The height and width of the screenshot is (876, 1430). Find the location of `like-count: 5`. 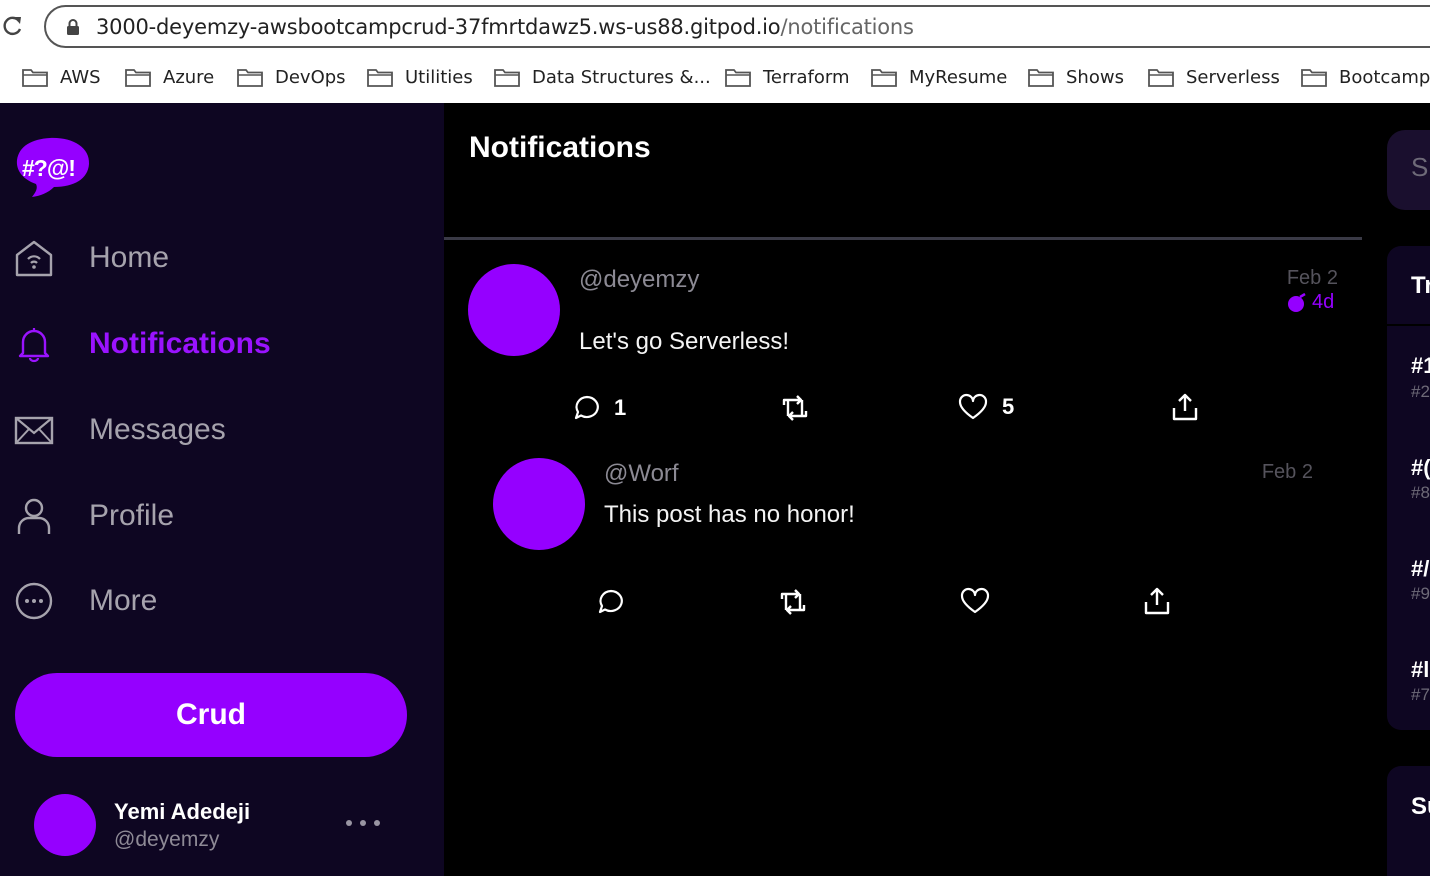

like-count: 5 is located at coordinates (1008, 406).